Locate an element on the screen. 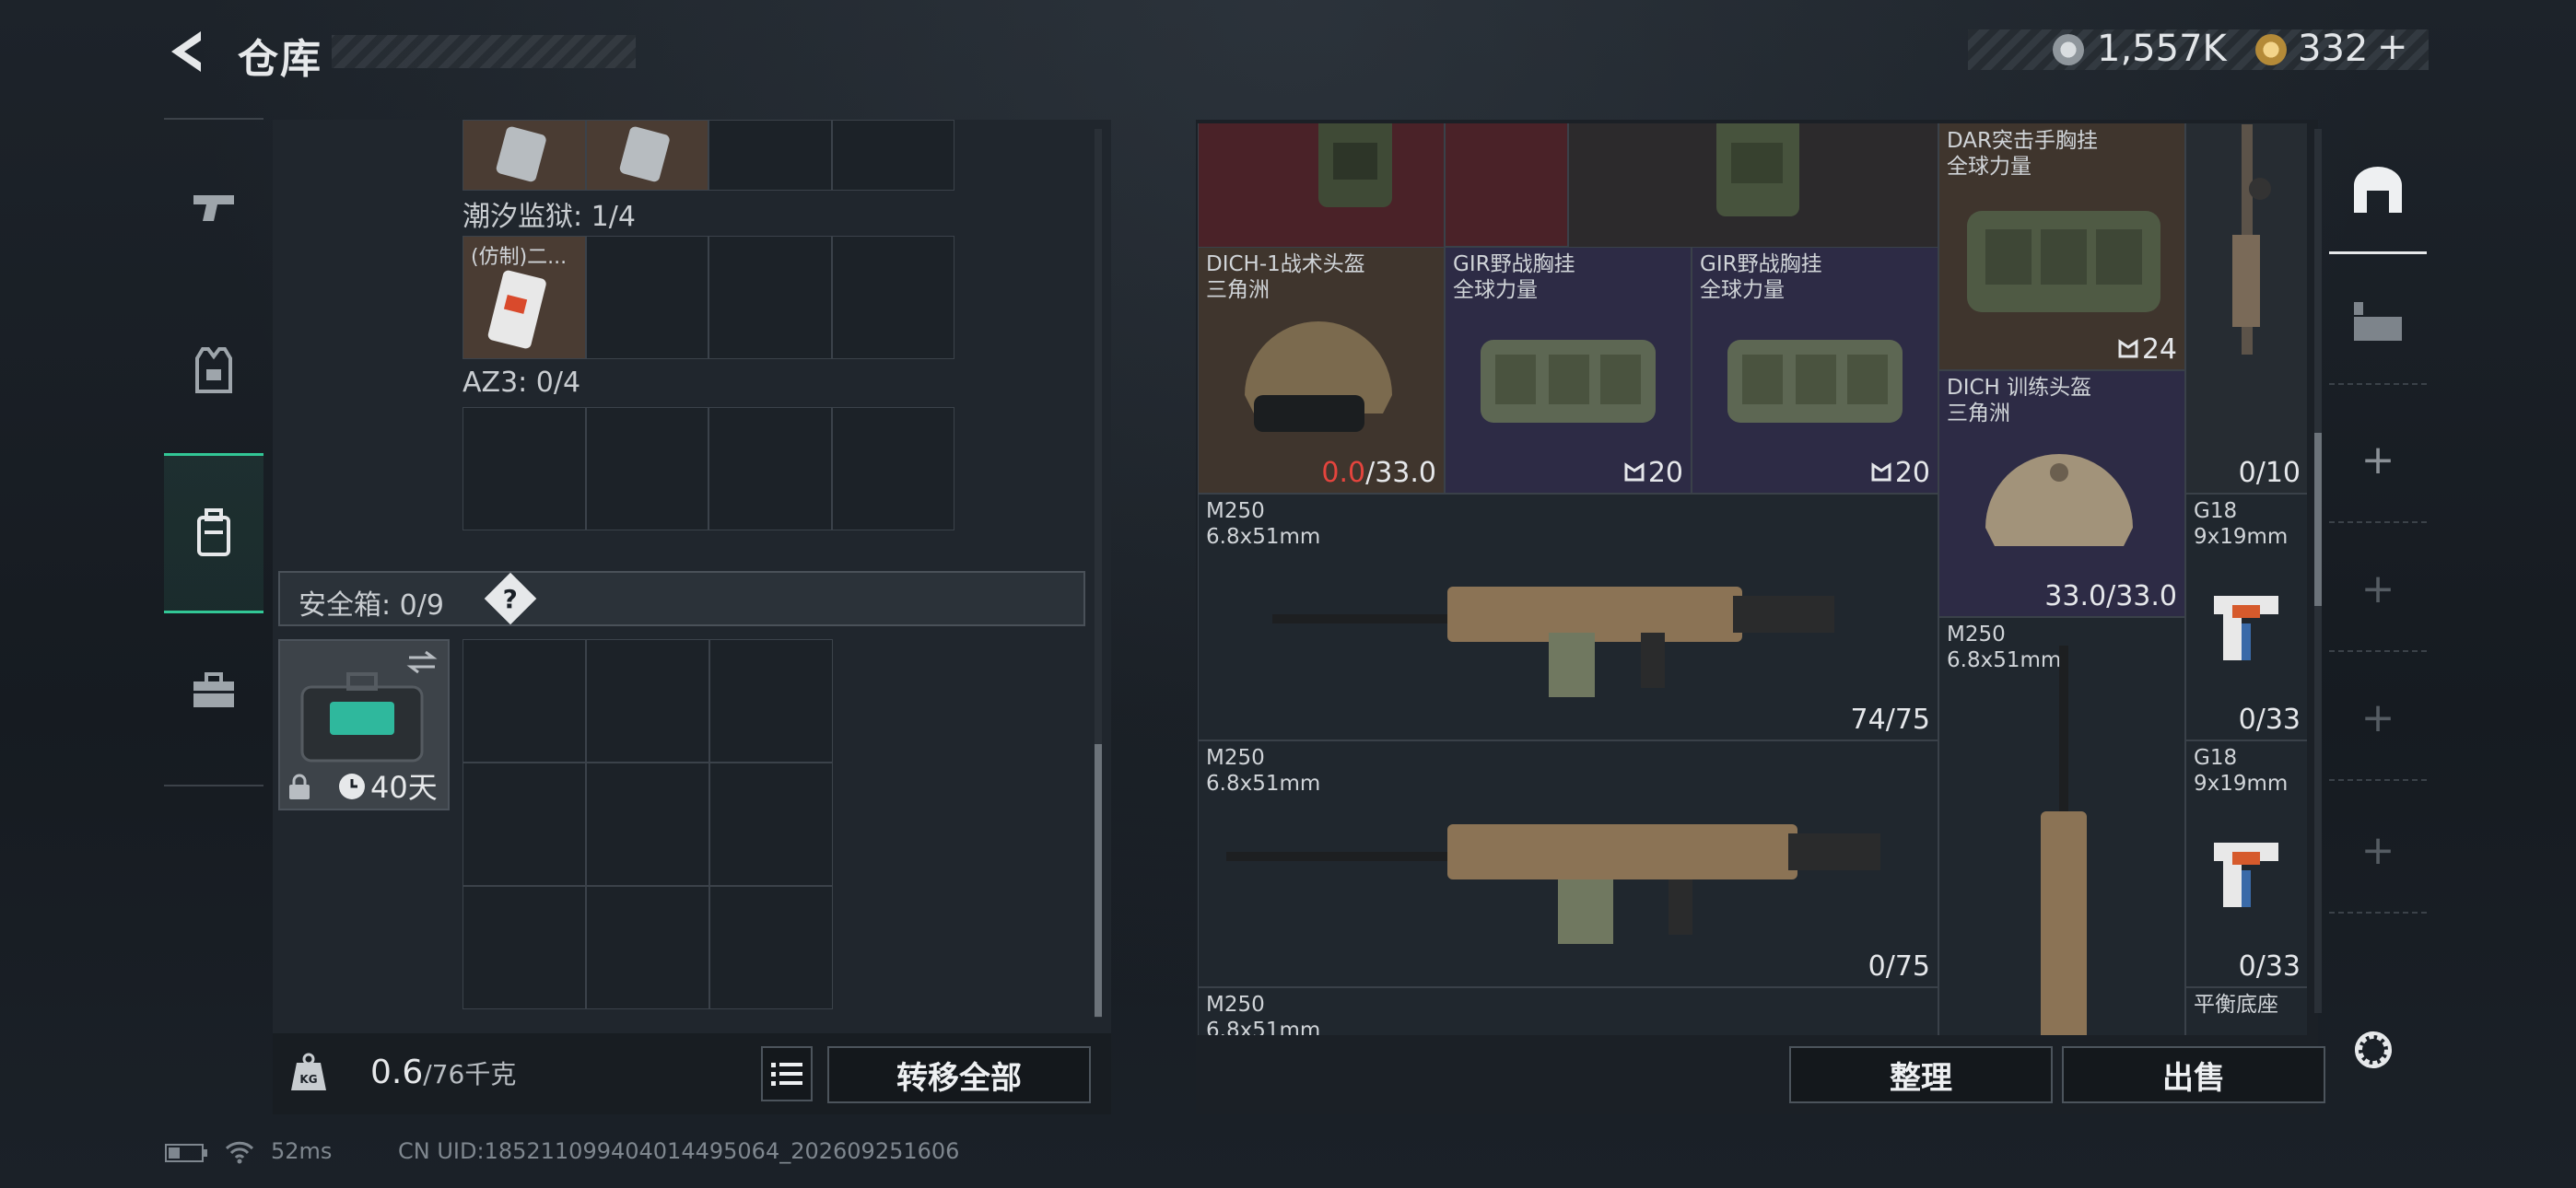 Image resolution: width=2576 pixels, height=1188 pixels. nav-backpack is located at coordinates (213, 533).